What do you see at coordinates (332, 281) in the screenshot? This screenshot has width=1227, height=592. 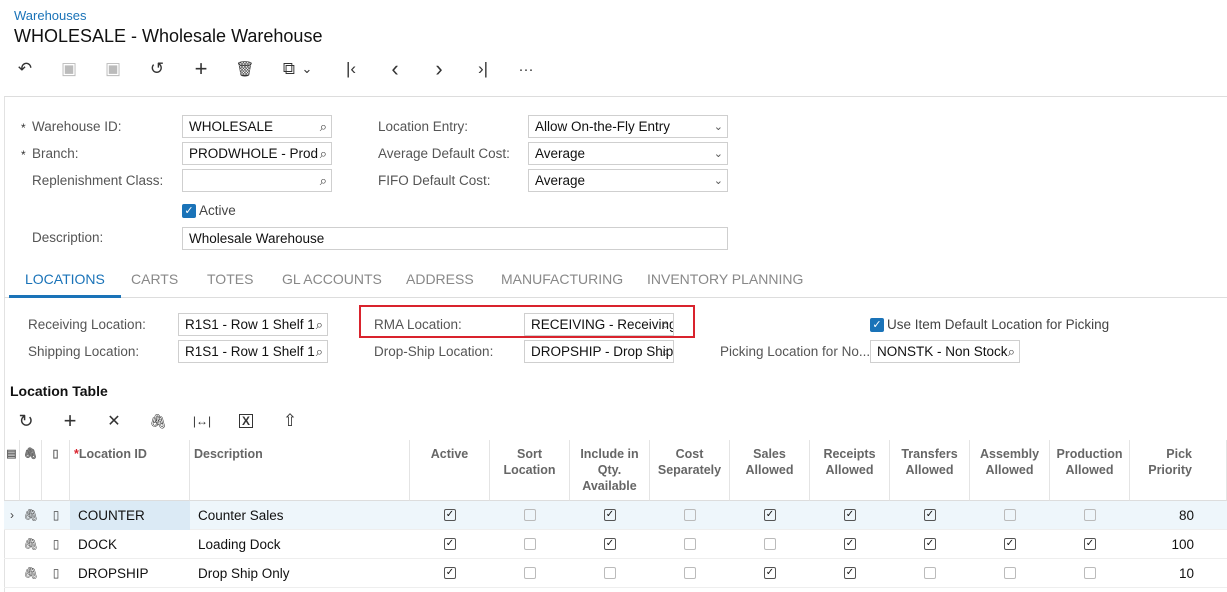 I see `tab-gl-accounts: GL ACCOUNTS` at bounding box center [332, 281].